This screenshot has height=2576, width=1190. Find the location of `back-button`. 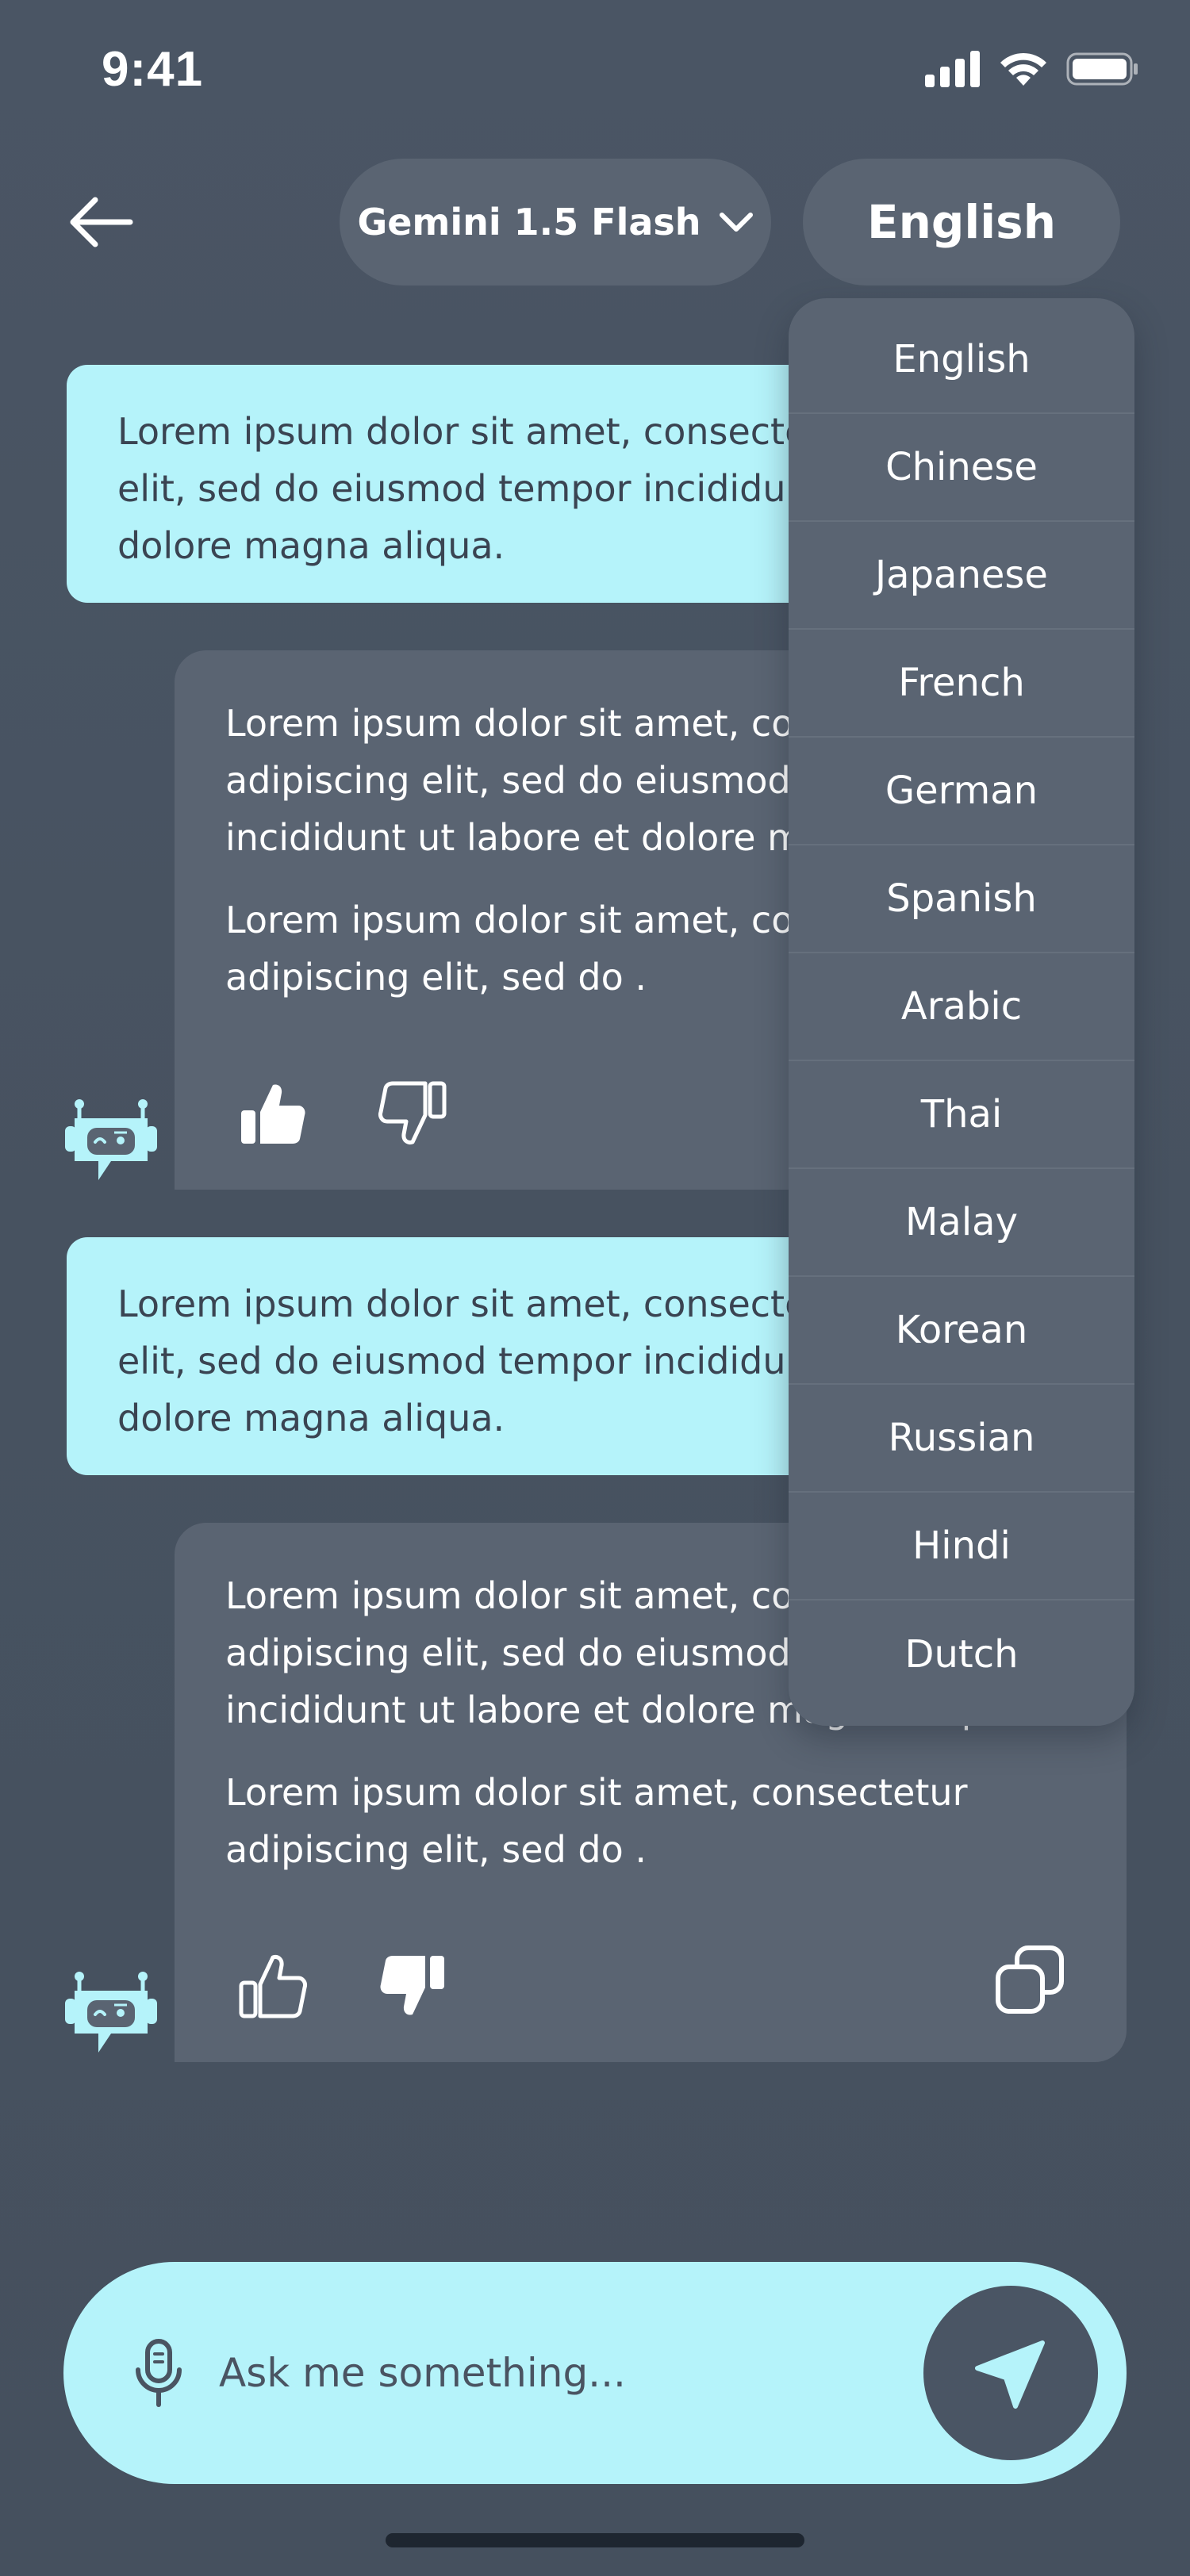

back-button is located at coordinates (103, 222).